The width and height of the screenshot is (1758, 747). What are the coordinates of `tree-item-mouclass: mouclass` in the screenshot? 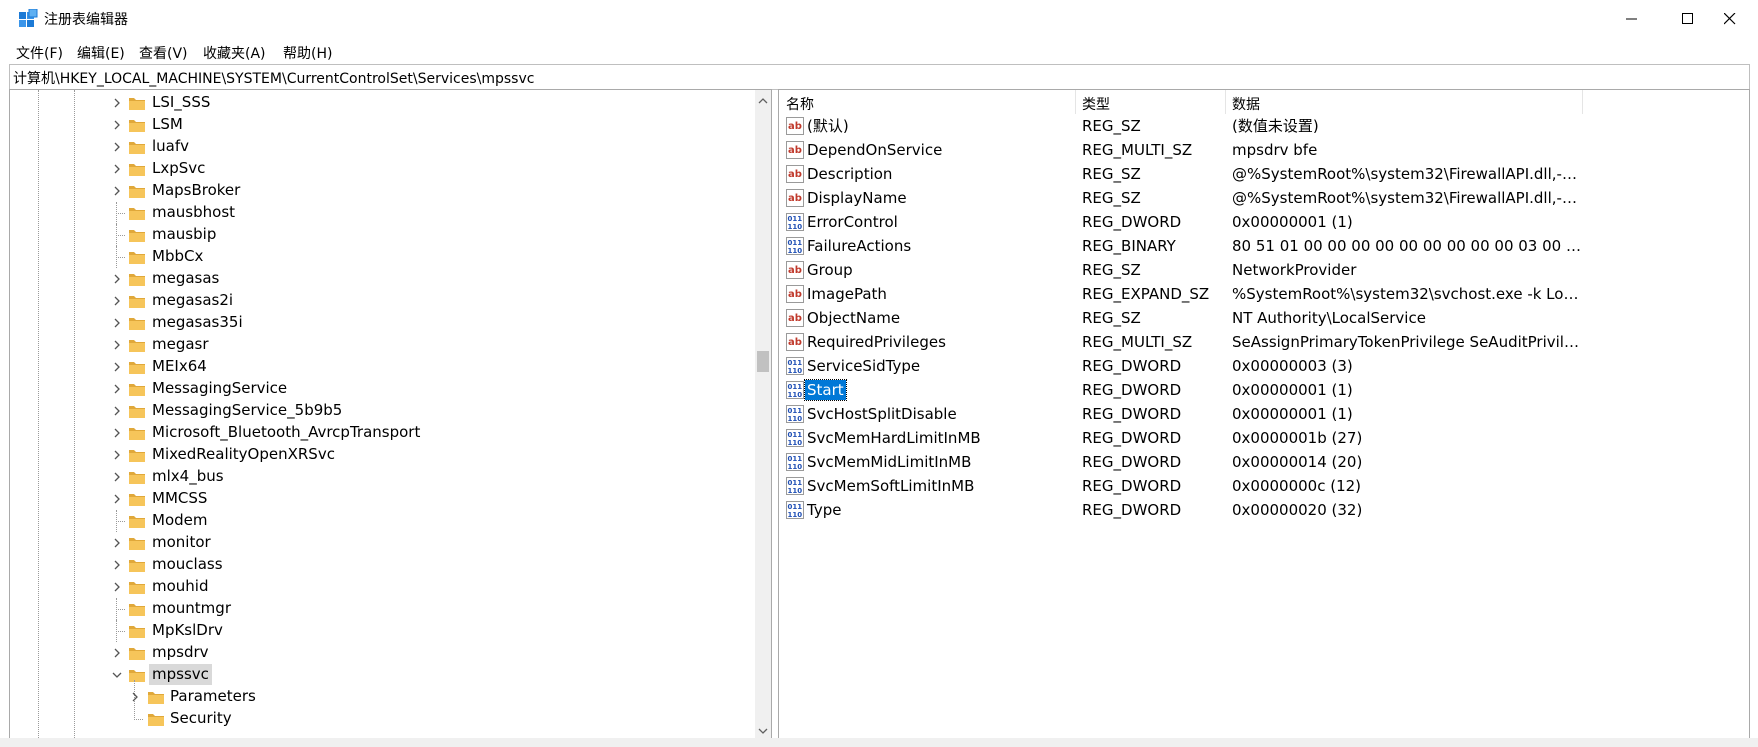 It's located at (380, 565).